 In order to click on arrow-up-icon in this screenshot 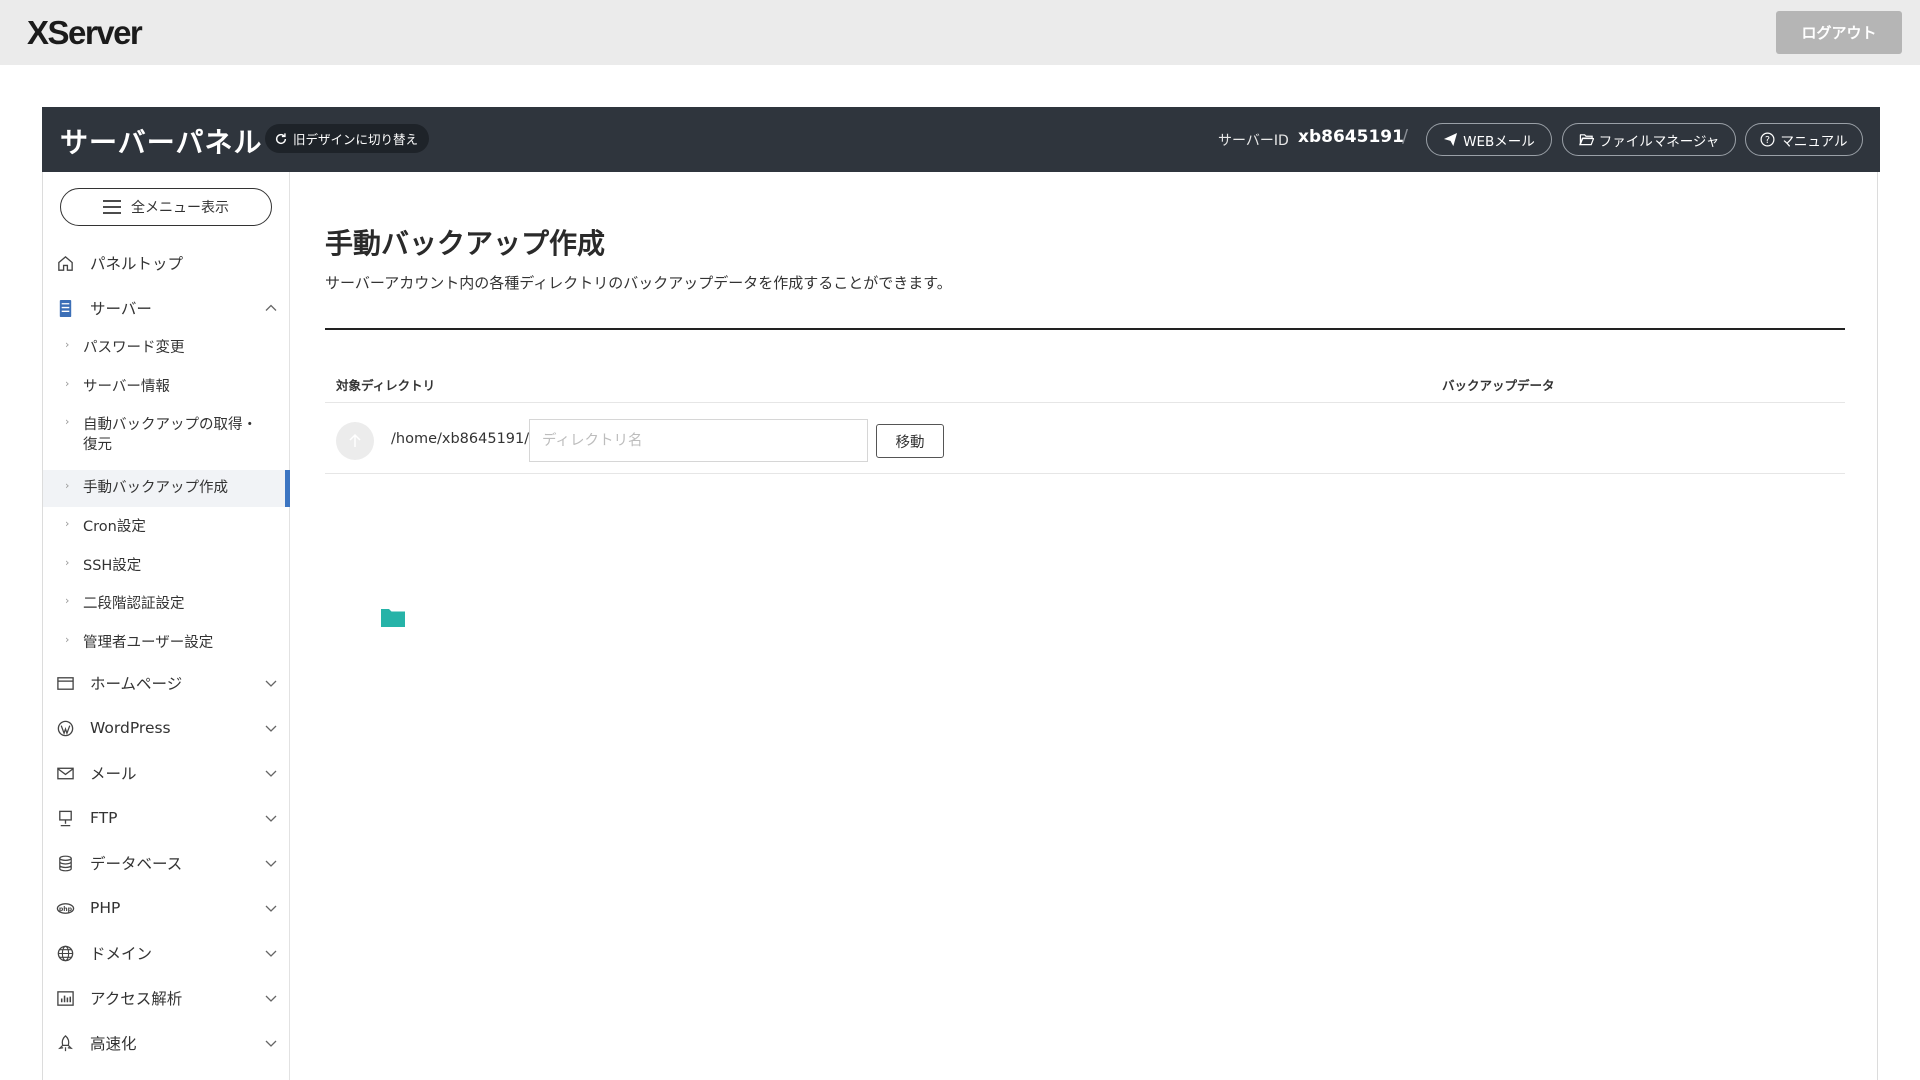, I will do `click(355, 440)`.